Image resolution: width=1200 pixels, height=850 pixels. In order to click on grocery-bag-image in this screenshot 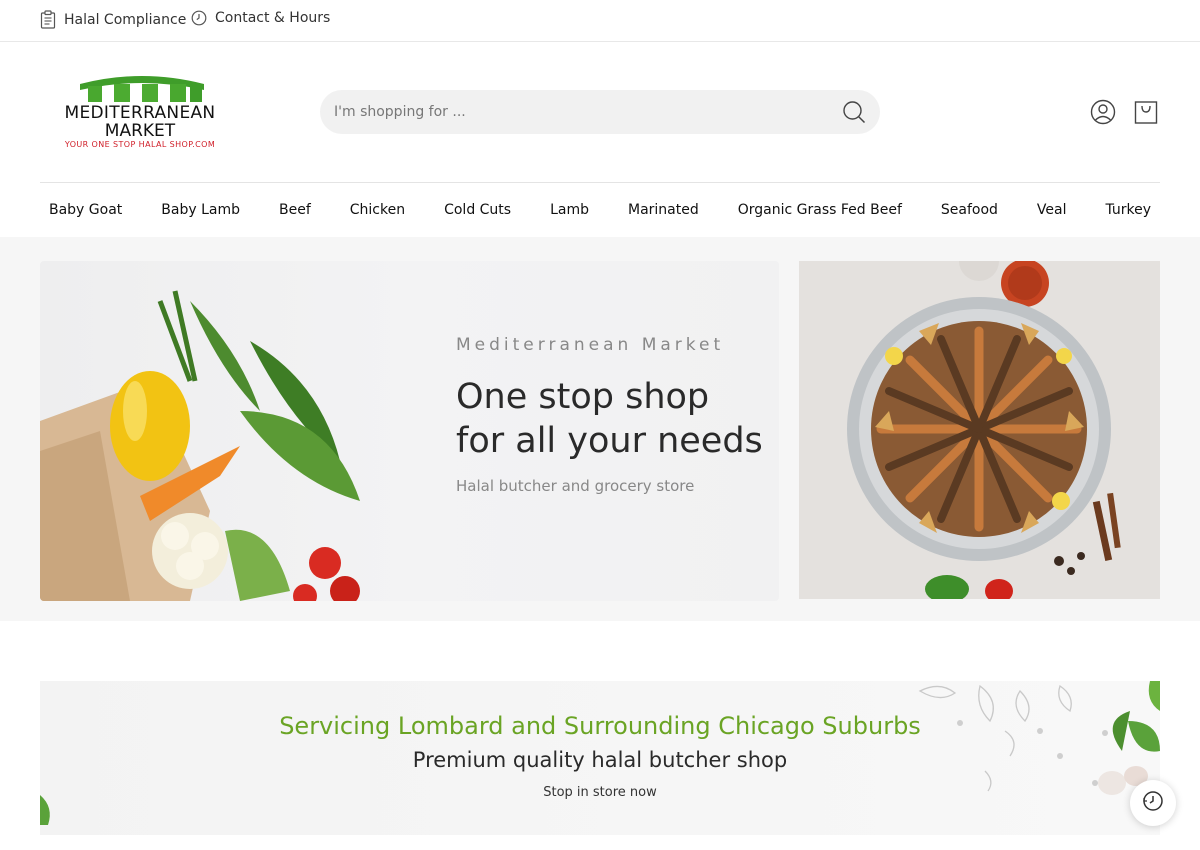, I will do `click(200, 445)`.